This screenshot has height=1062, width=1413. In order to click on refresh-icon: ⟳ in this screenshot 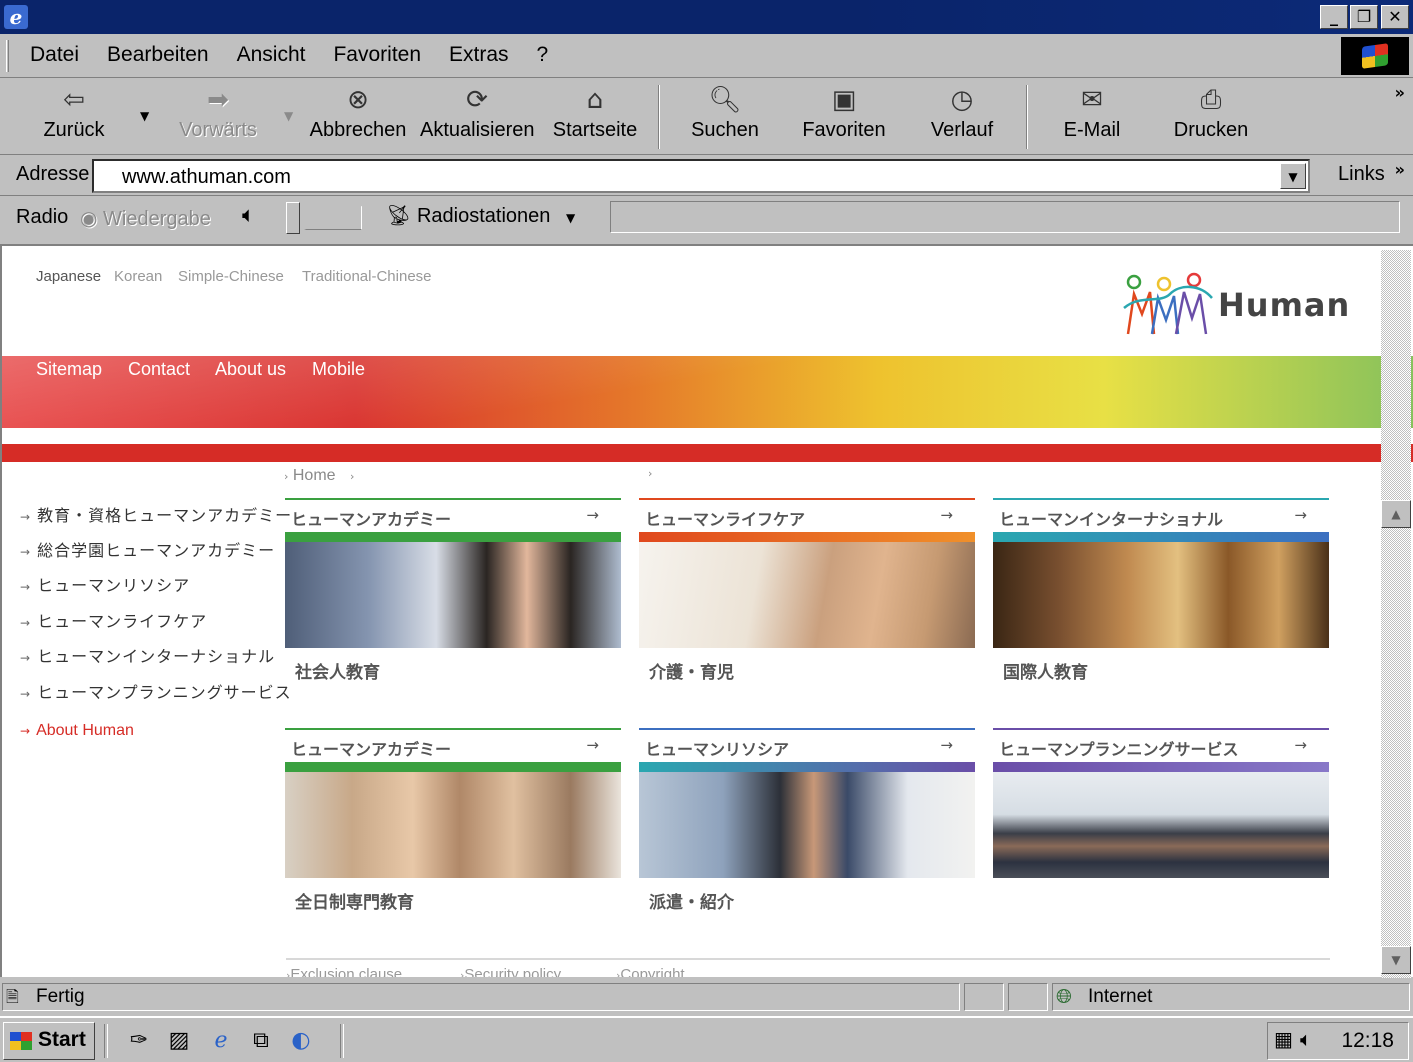, I will do `click(477, 100)`.